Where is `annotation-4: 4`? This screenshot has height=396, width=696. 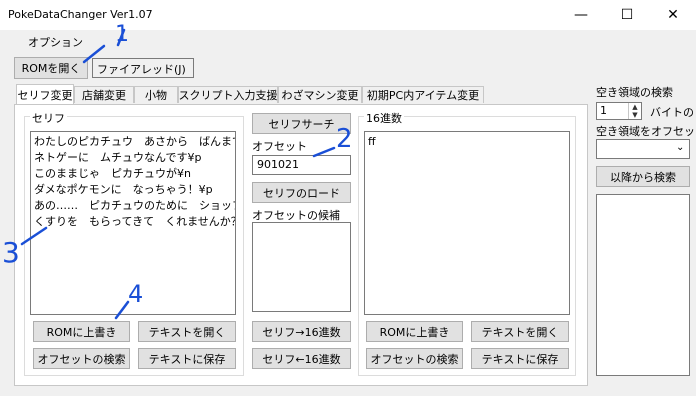
annotation-4: 4 is located at coordinates (136, 294).